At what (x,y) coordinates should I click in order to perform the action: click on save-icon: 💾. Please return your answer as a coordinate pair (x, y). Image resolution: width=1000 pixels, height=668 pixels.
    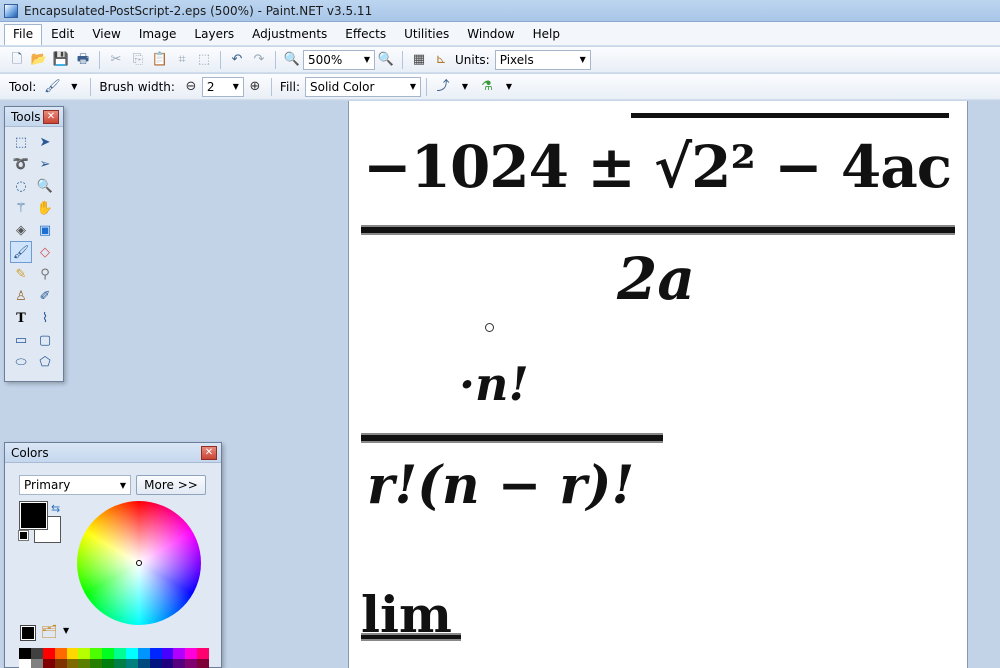
    Looking at the image, I should click on (61, 60).